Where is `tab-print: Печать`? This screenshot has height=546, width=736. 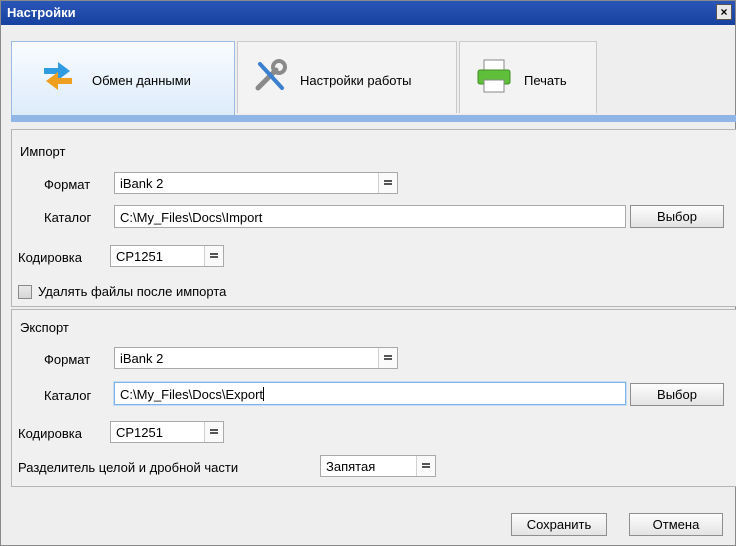
tab-print: Печать is located at coordinates (528, 77).